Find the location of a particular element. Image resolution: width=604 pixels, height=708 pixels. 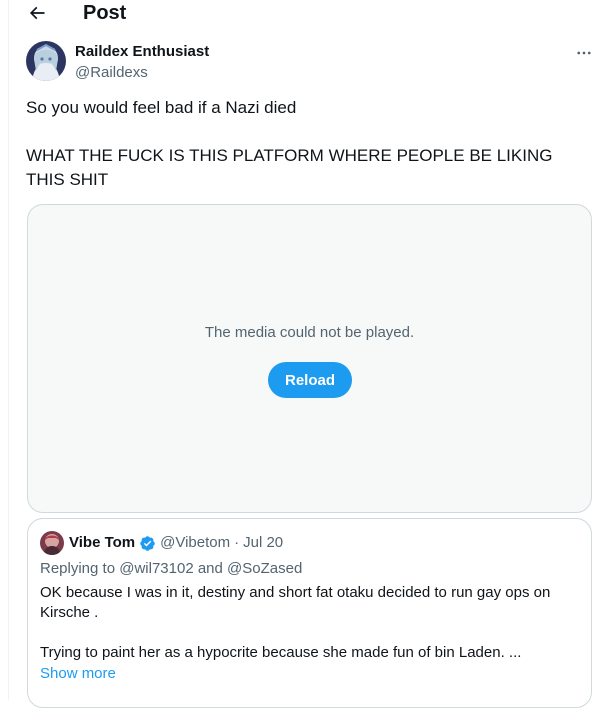

more-horizontal-icon is located at coordinates (584, 53).